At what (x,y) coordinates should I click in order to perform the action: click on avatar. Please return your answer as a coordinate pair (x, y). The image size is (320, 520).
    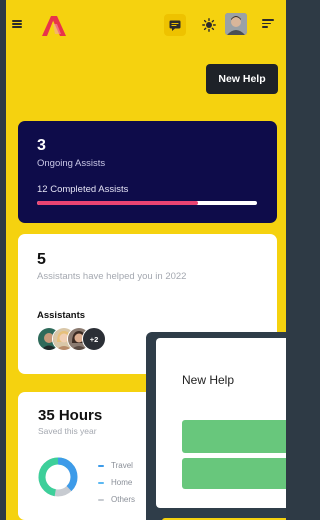
    Looking at the image, I should click on (236, 24).